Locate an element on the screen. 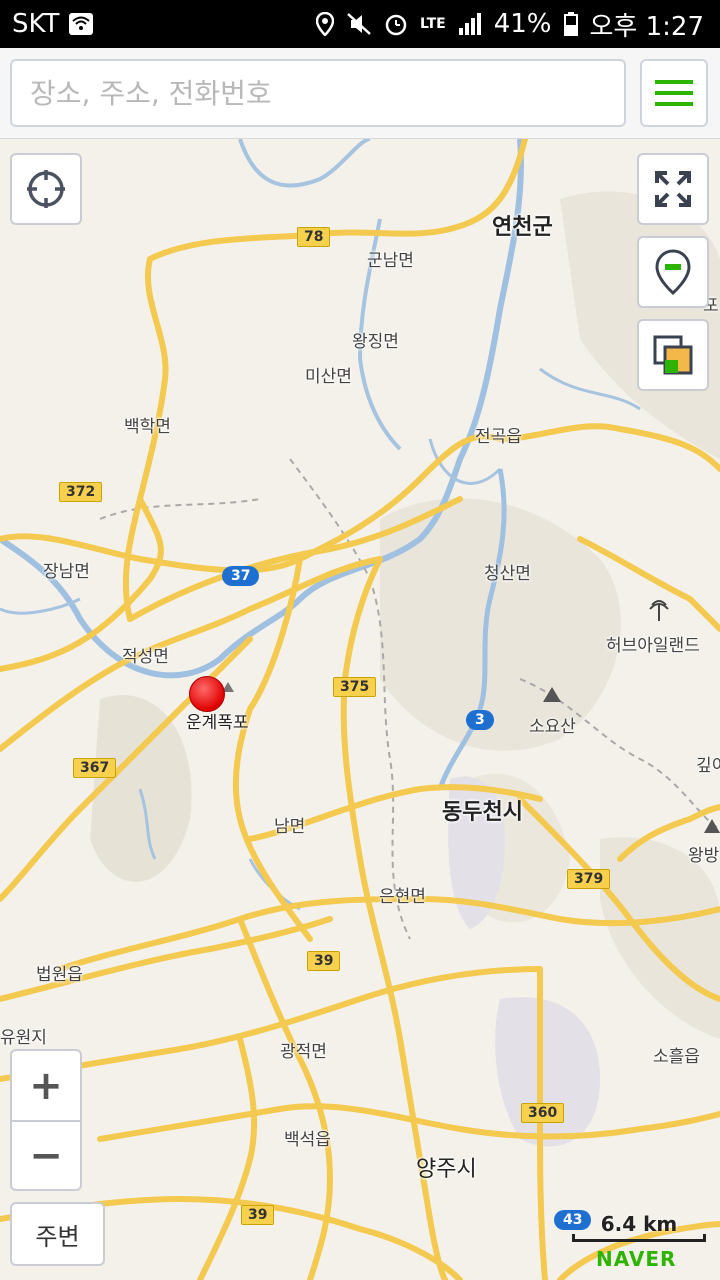 The image size is (720, 1280). status-bar: SKT LTE 41% 오후 1:27 is located at coordinates (360, 24).